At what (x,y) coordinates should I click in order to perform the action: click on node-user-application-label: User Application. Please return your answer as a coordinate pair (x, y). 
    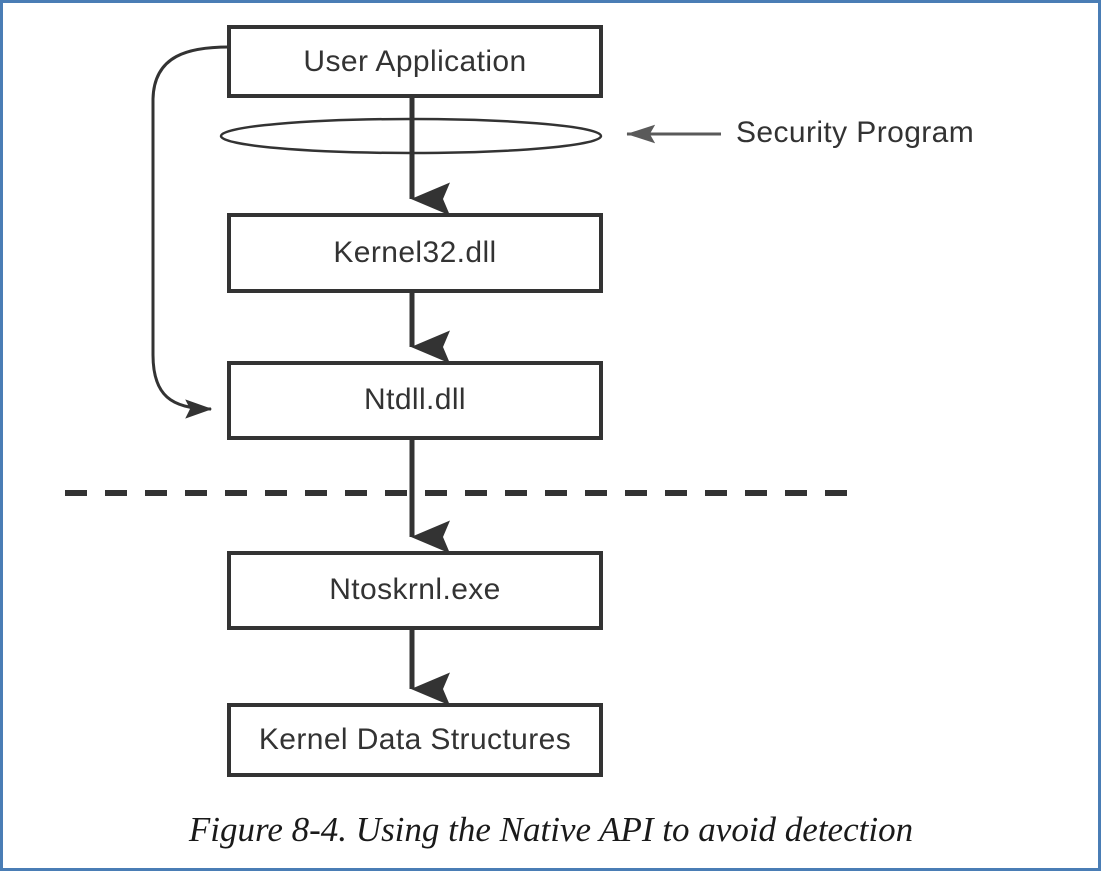
    Looking at the image, I should click on (414, 61).